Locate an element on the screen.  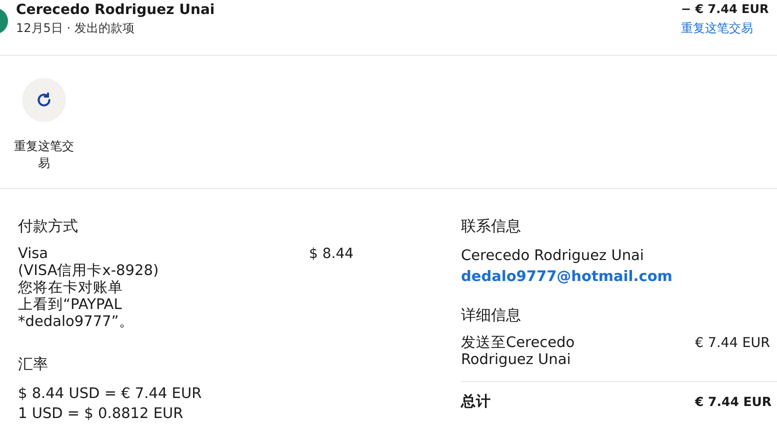
repeat-button is located at coordinates (44, 100).